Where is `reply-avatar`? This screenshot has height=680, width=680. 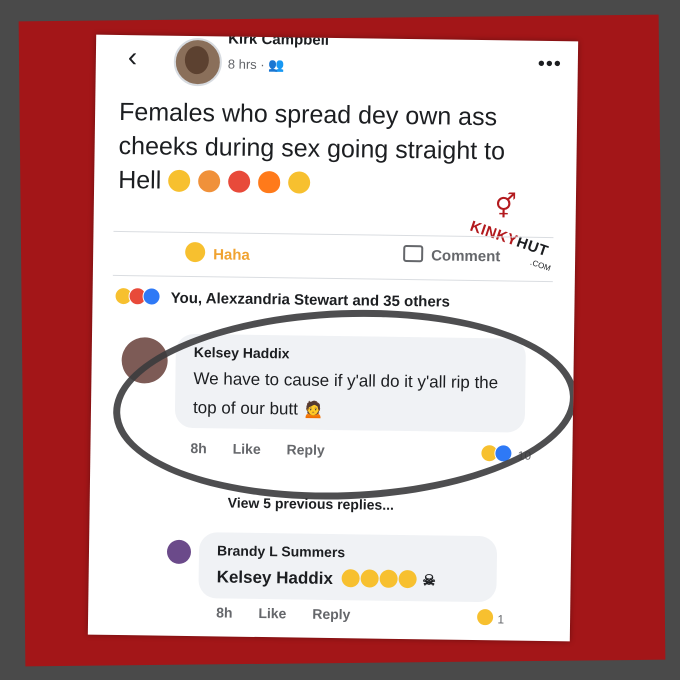 reply-avatar is located at coordinates (179, 552).